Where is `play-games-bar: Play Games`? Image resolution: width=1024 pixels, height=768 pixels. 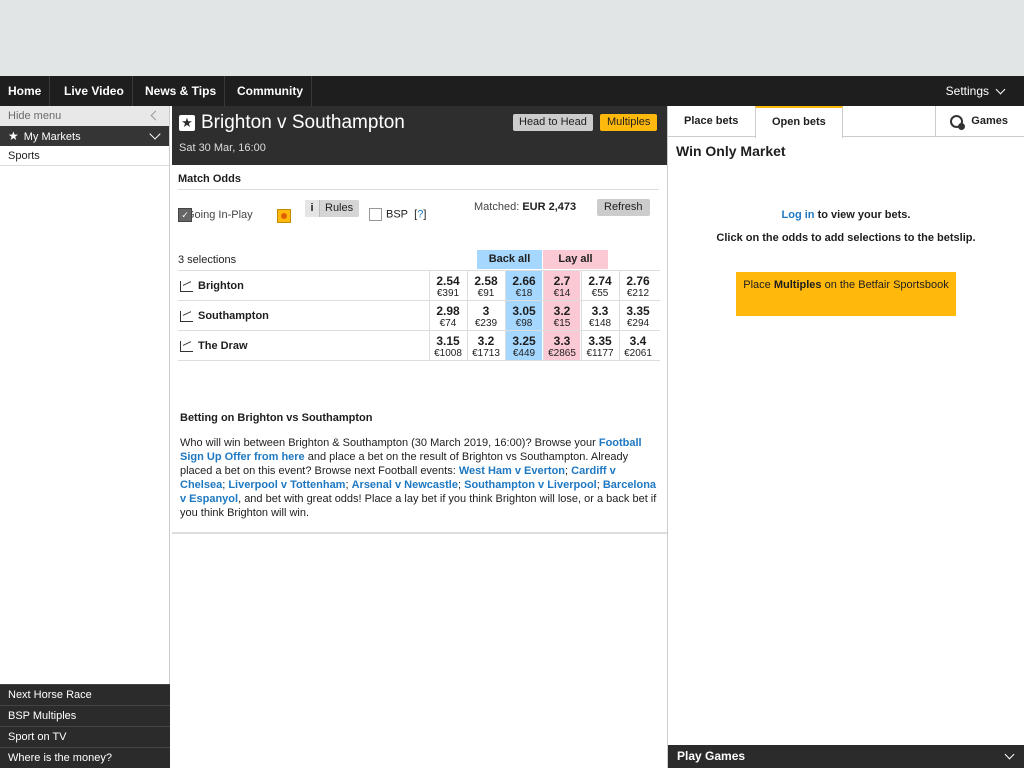
play-games-bar: Play Games is located at coordinates (846, 756).